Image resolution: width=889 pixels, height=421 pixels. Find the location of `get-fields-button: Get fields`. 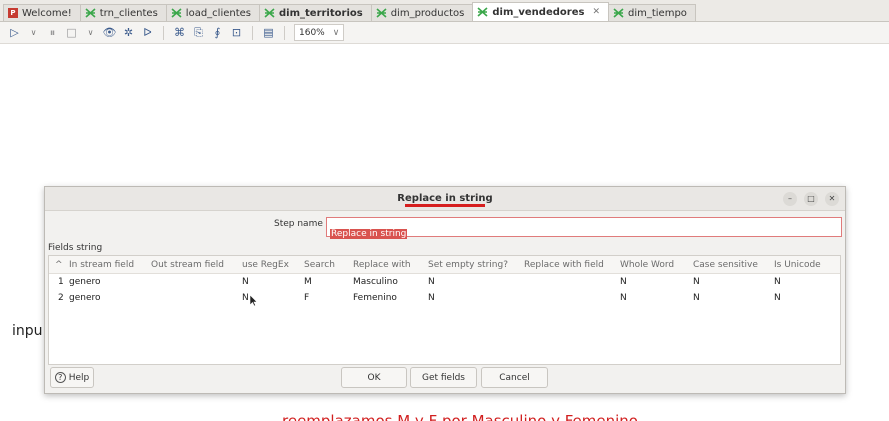

get-fields-button: Get fields is located at coordinates (443, 377).